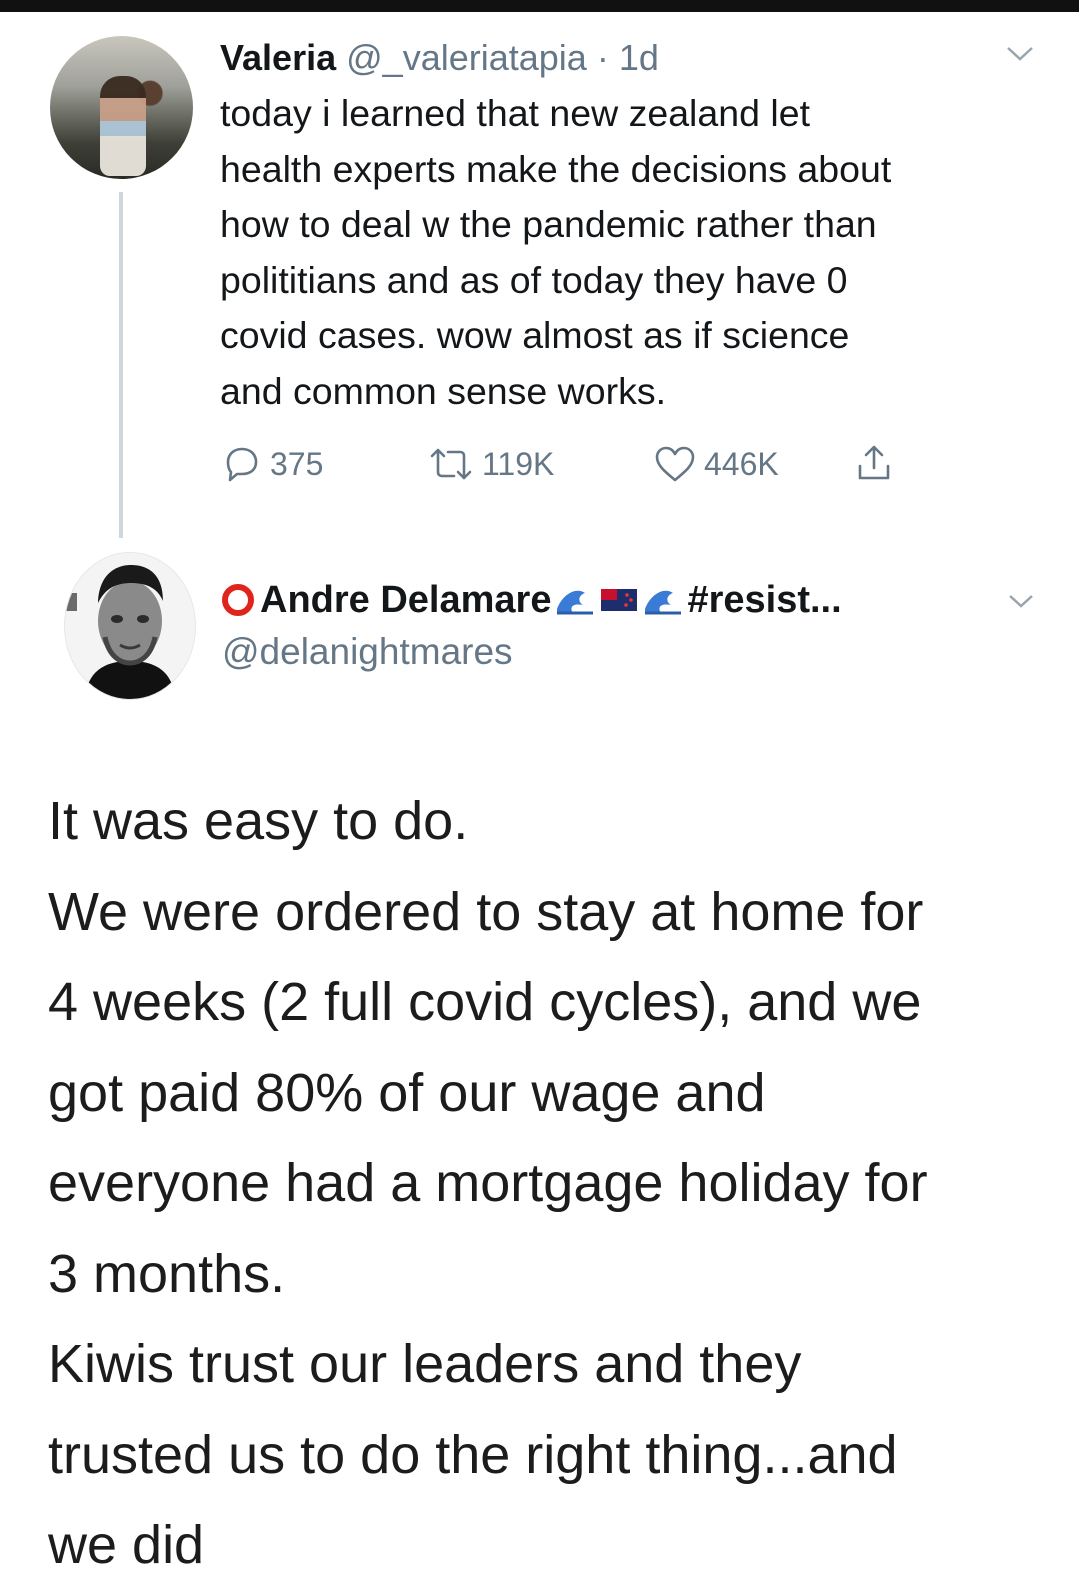 Image resolution: width=1079 pixels, height=1591 pixels. I want to click on reply-icon, so click(242, 464).